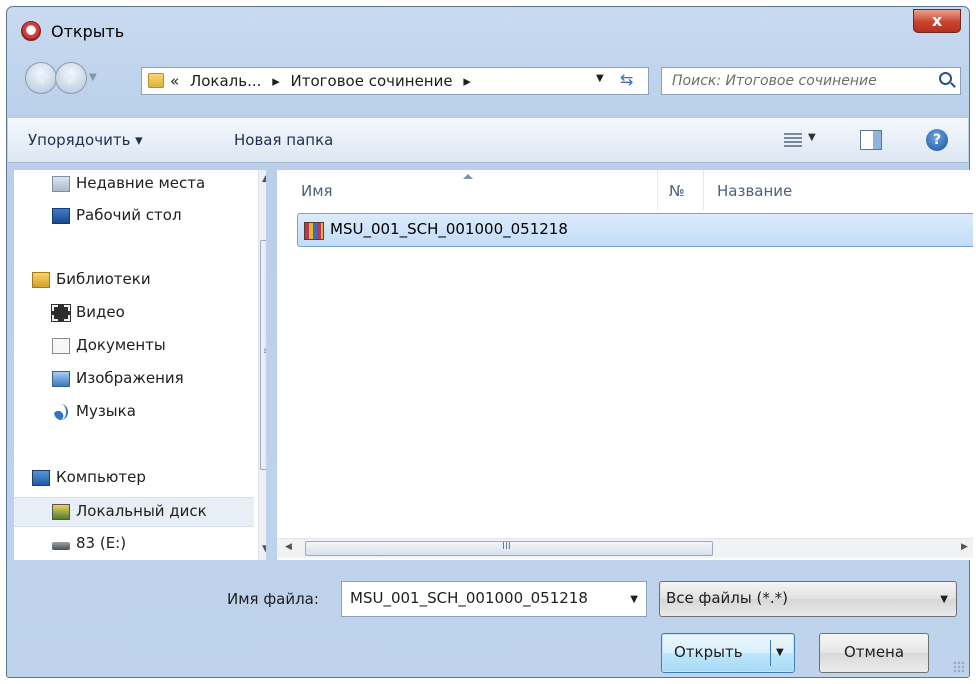 This screenshot has height=684, width=976. I want to click on back-button, so click(41, 78).